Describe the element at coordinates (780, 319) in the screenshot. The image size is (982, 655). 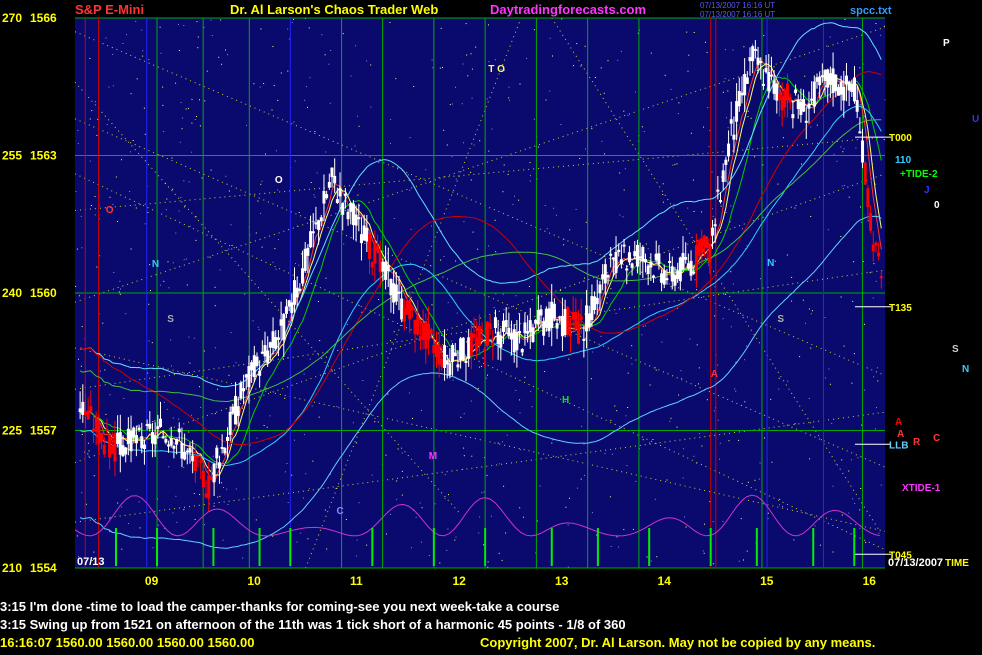
I see `overlay-label: S` at that location.